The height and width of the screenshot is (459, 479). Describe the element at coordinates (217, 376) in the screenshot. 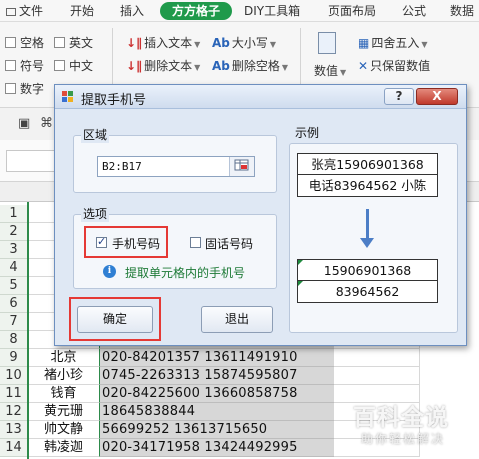

I see `cell-phone: 0745-2263313 15874595807` at that location.